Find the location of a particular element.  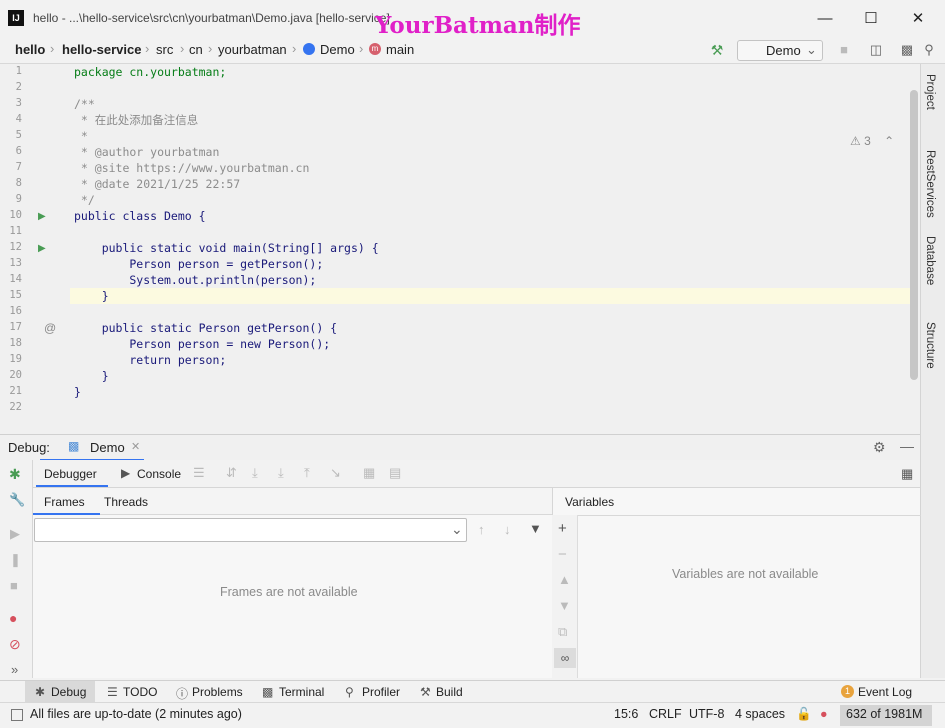

thread-select: ⌄ is located at coordinates (250, 530).